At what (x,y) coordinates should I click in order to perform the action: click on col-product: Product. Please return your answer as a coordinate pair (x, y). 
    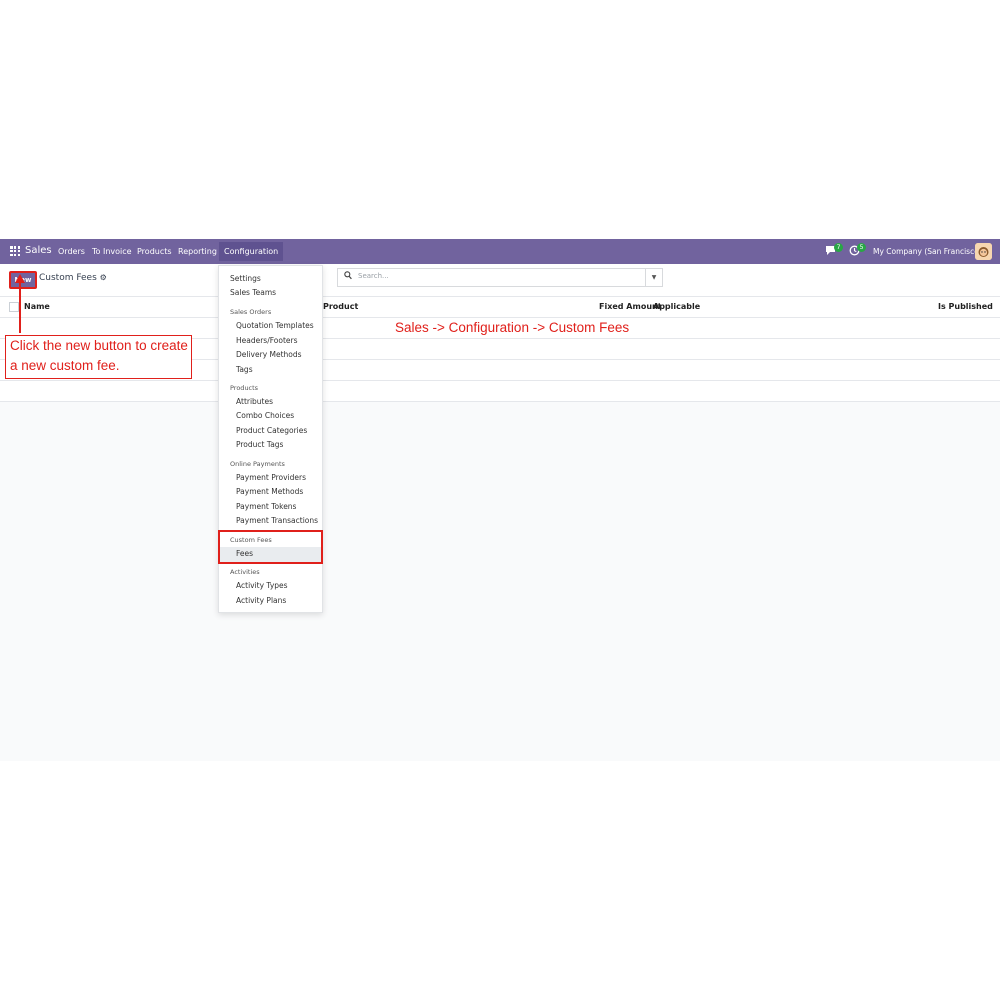
    Looking at the image, I should click on (340, 306).